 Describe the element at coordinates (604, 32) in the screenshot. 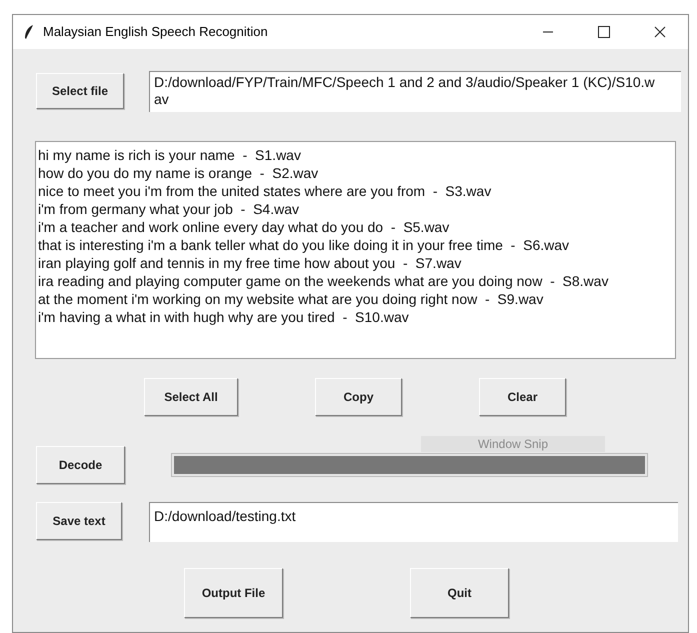

I see `maximize-icon` at that location.